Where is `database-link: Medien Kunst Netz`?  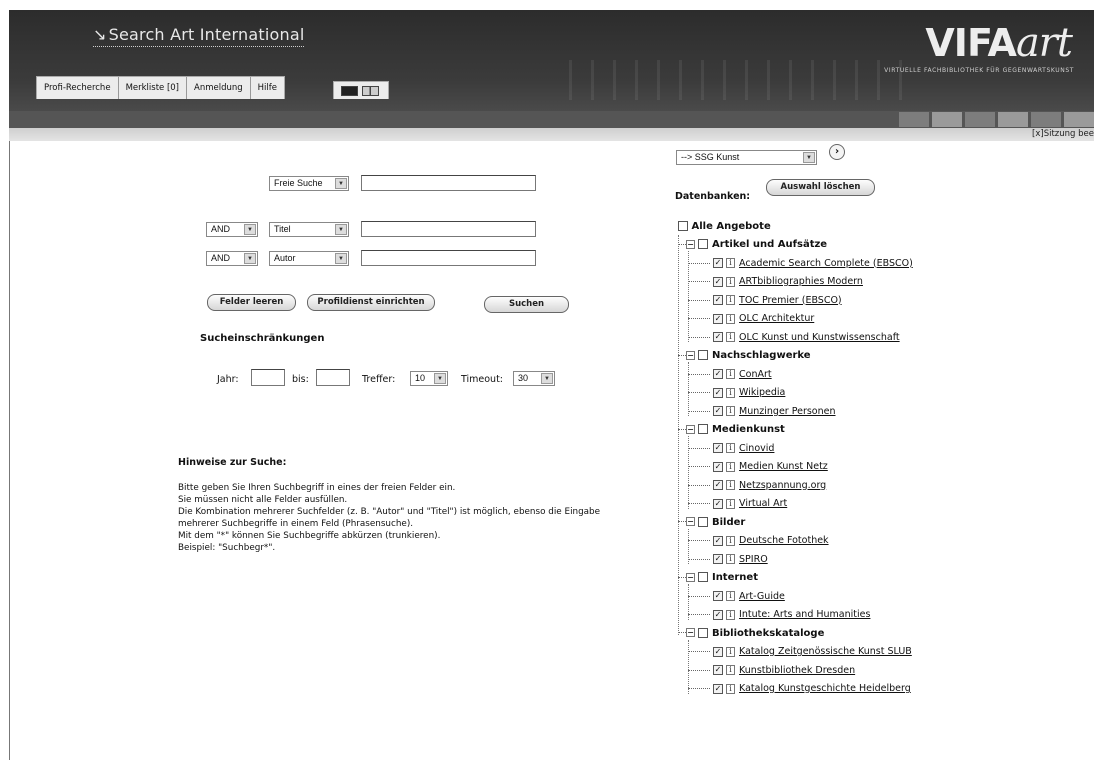 database-link: Medien Kunst Netz is located at coordinates (783, 466).